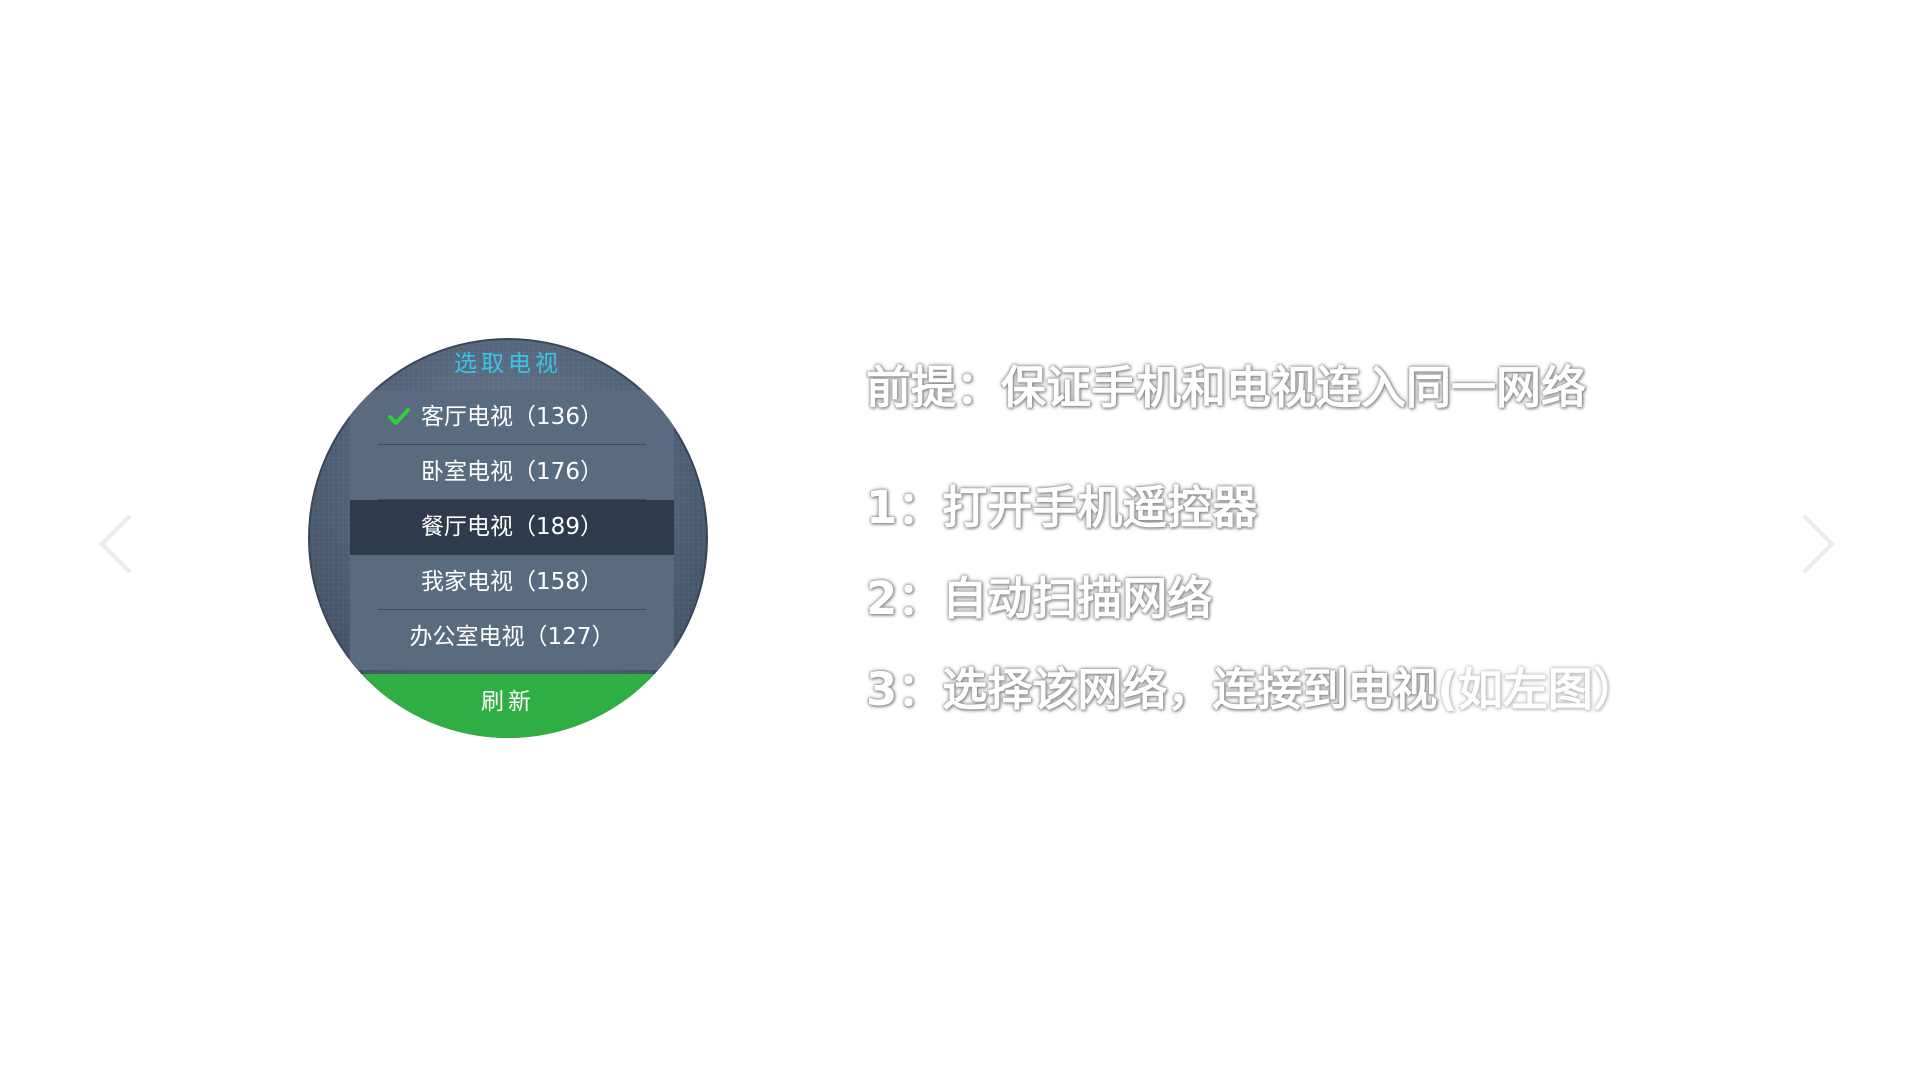  Describe the element at coordinates (1152, 689) in the screenshot. I see `step-3-text: 3：选择该网络，连接到电视` at that location.